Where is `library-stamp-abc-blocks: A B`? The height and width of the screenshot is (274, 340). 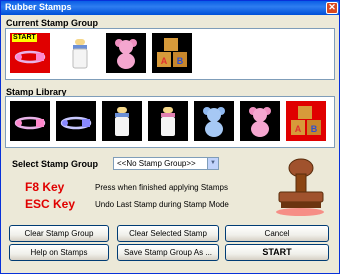
library-stamp-abc-blocks: A B is located at coordinates (306, 121).